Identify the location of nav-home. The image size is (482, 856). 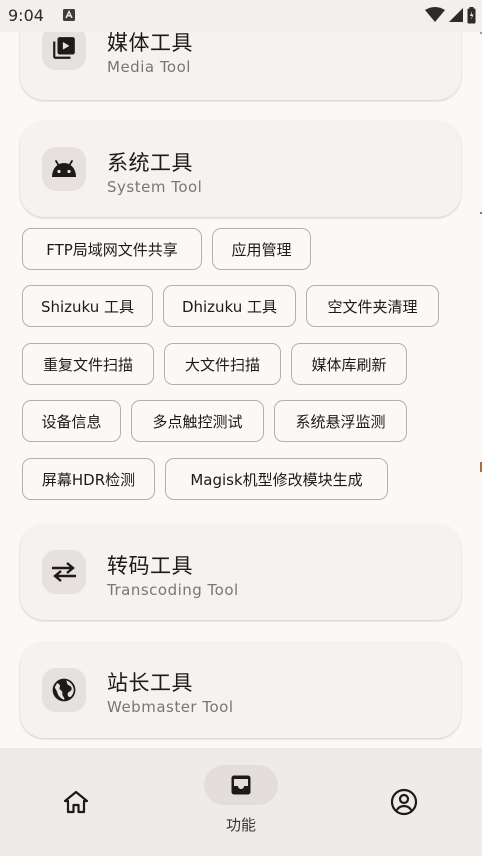
(76, 802).